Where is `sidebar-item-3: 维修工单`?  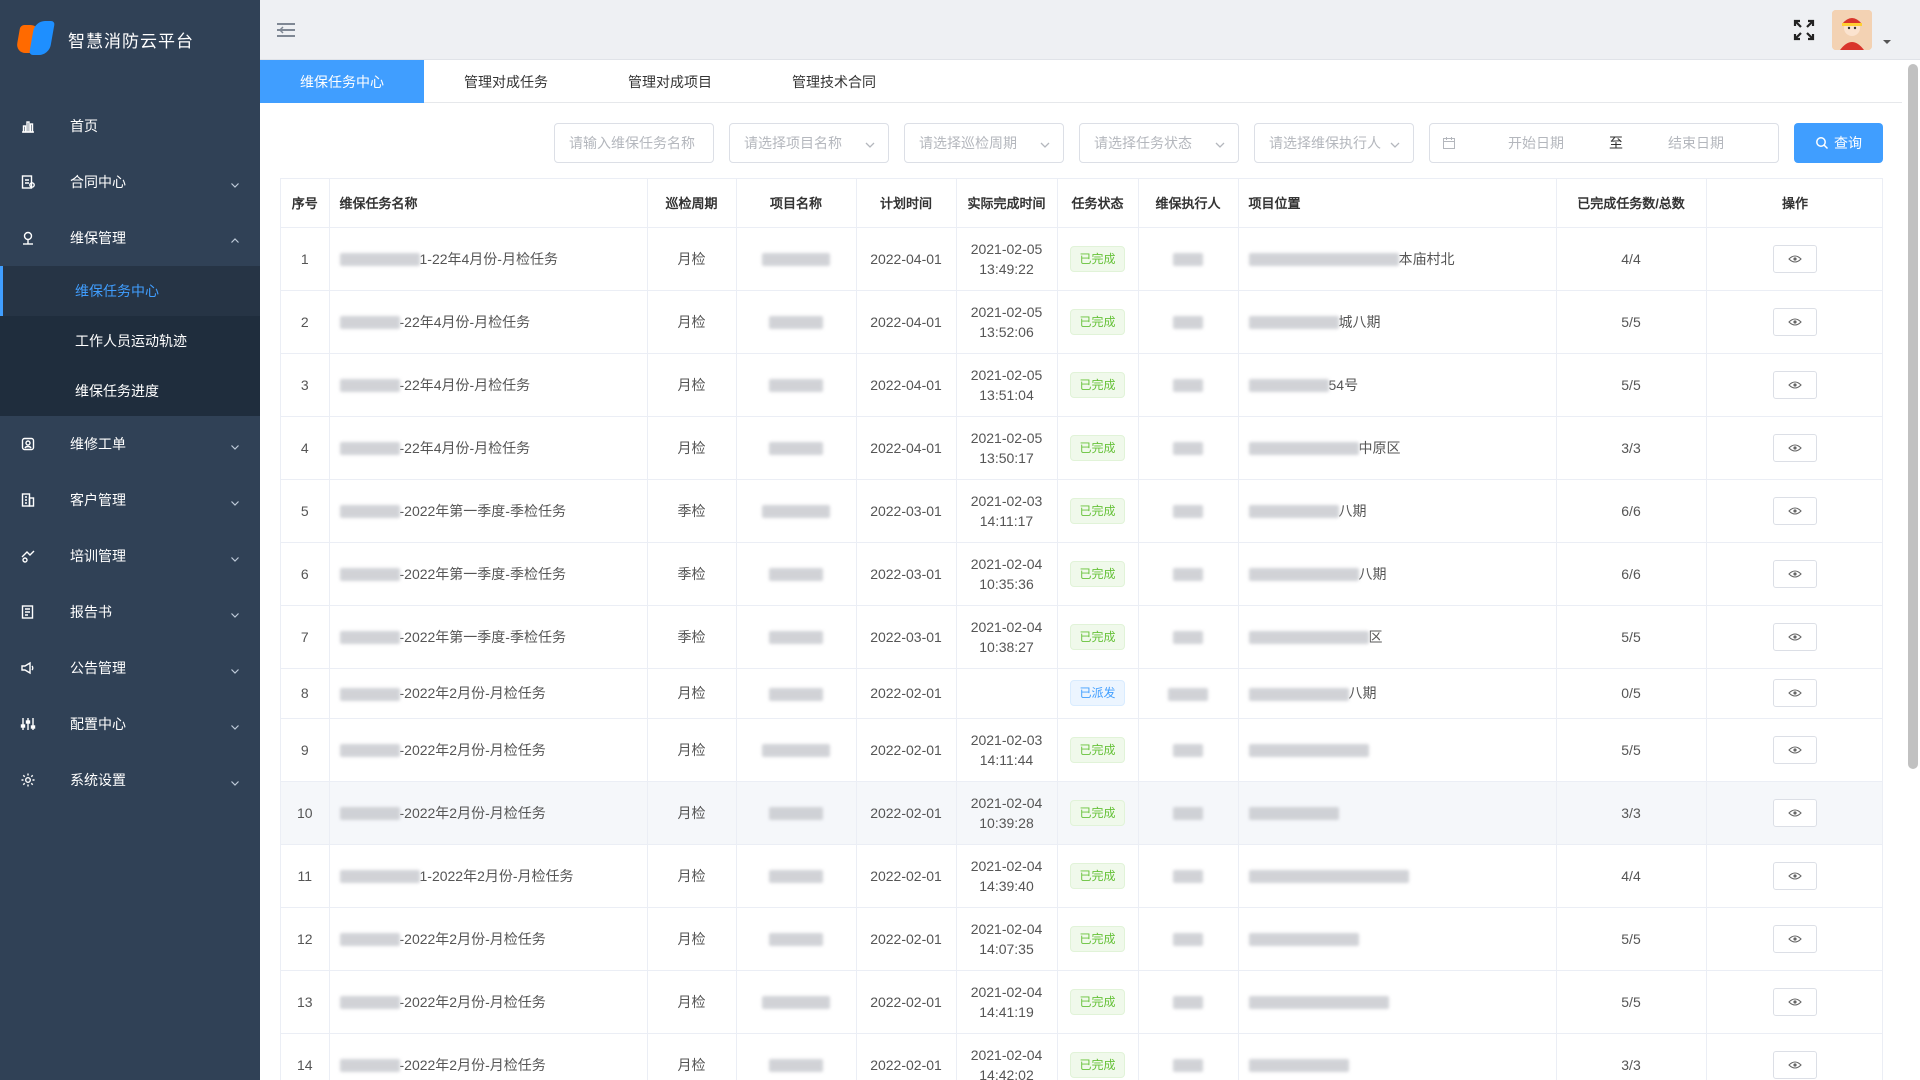 sidebar-item-3: 维修工单 is located at coordinates (130, 444).